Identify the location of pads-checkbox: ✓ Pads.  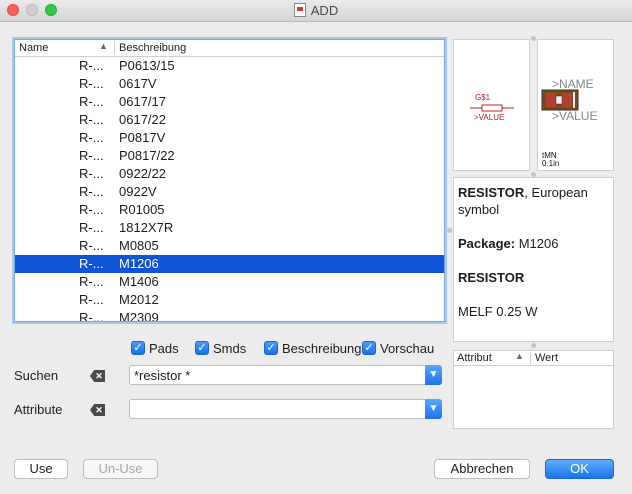
(155, 348).